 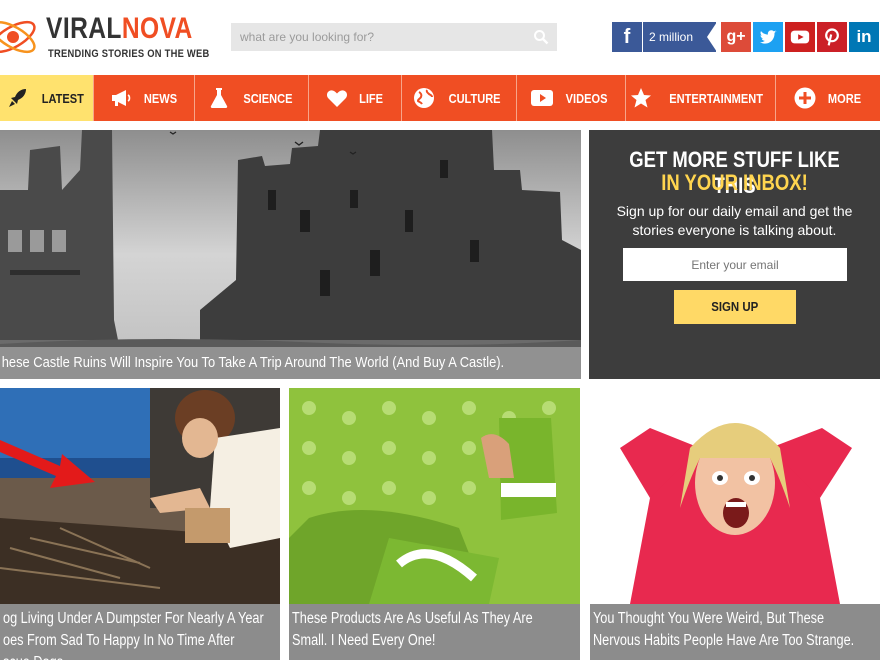 I want to click on nav-item-culture: CULTURE, so click(x=459, y=98).